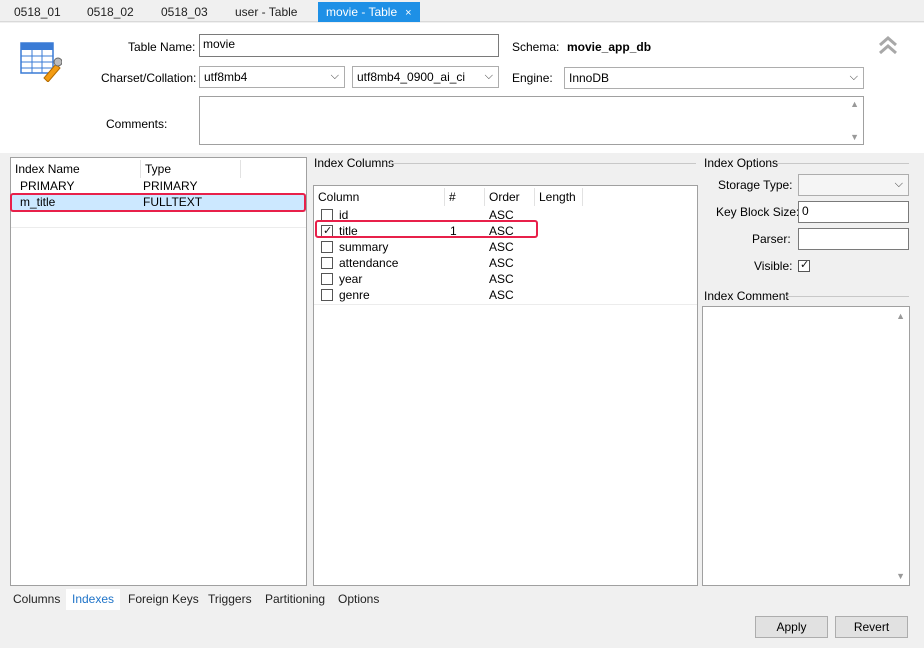 The height and width of the screenshot is (648, 924). What do you see at coordinates (741, 163) in the screenshot?
I see `index-options-title: Index Options` at bounding box center [741, 163].